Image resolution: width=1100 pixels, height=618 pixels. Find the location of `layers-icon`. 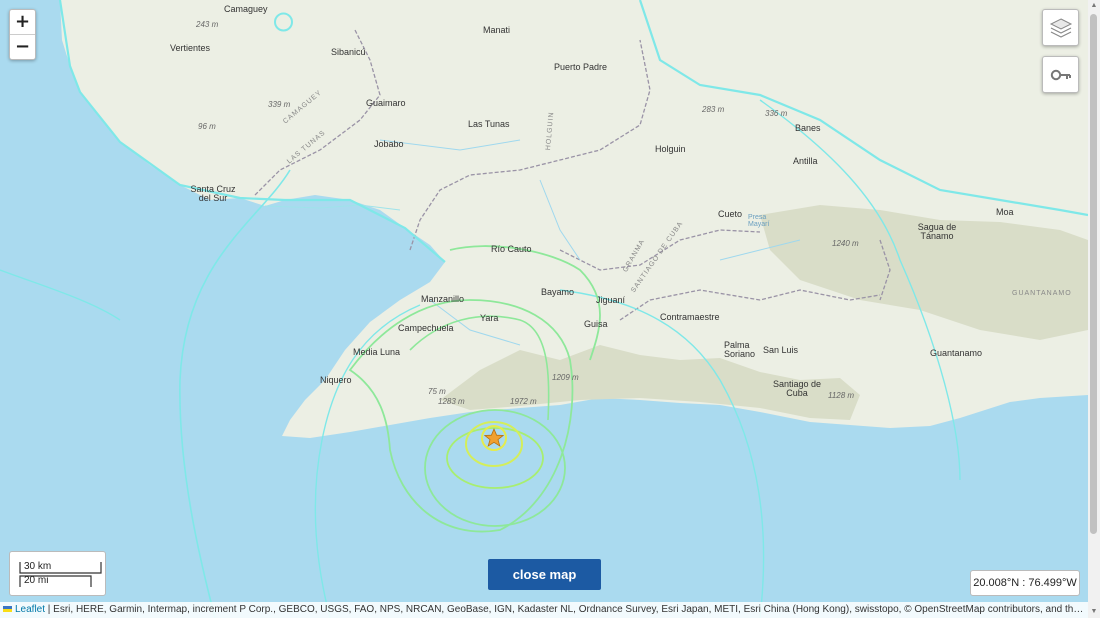

layers-icon is located at coordinates (1060, 27).